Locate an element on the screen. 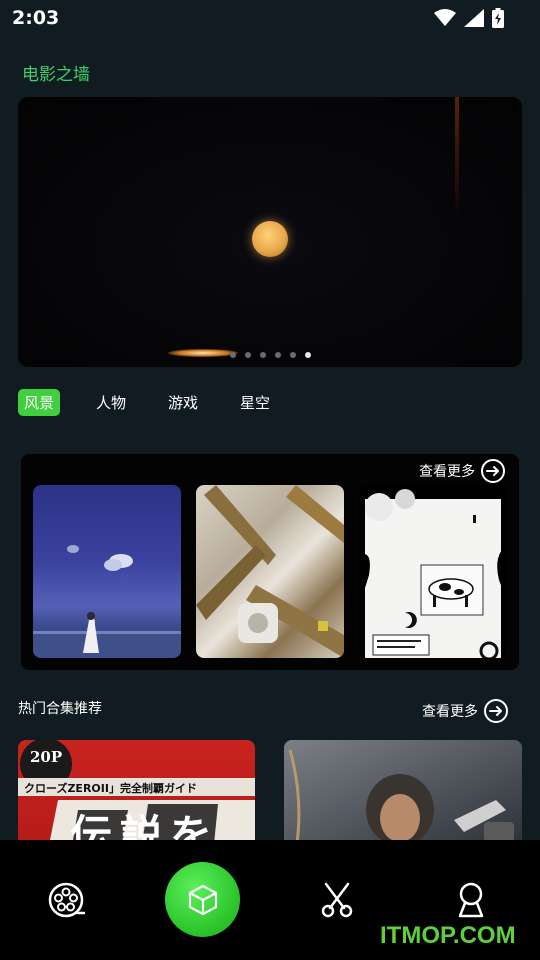 This screenshot has height=960, width=540. hot-view-more-link: 查看更多 is located at coordinates (465, 711).